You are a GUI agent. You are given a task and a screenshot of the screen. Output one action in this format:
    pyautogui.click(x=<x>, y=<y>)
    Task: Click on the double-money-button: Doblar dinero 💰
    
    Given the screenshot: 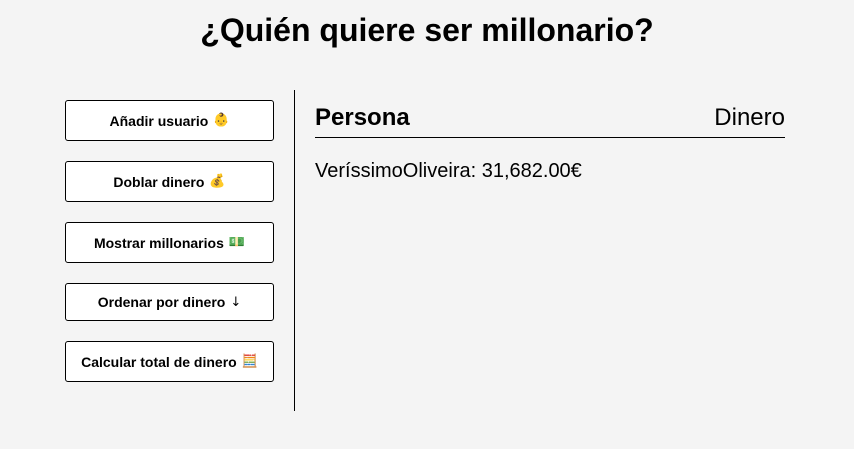 What is the action you would take?
    pyautogui.click(x=169, y=181)
    